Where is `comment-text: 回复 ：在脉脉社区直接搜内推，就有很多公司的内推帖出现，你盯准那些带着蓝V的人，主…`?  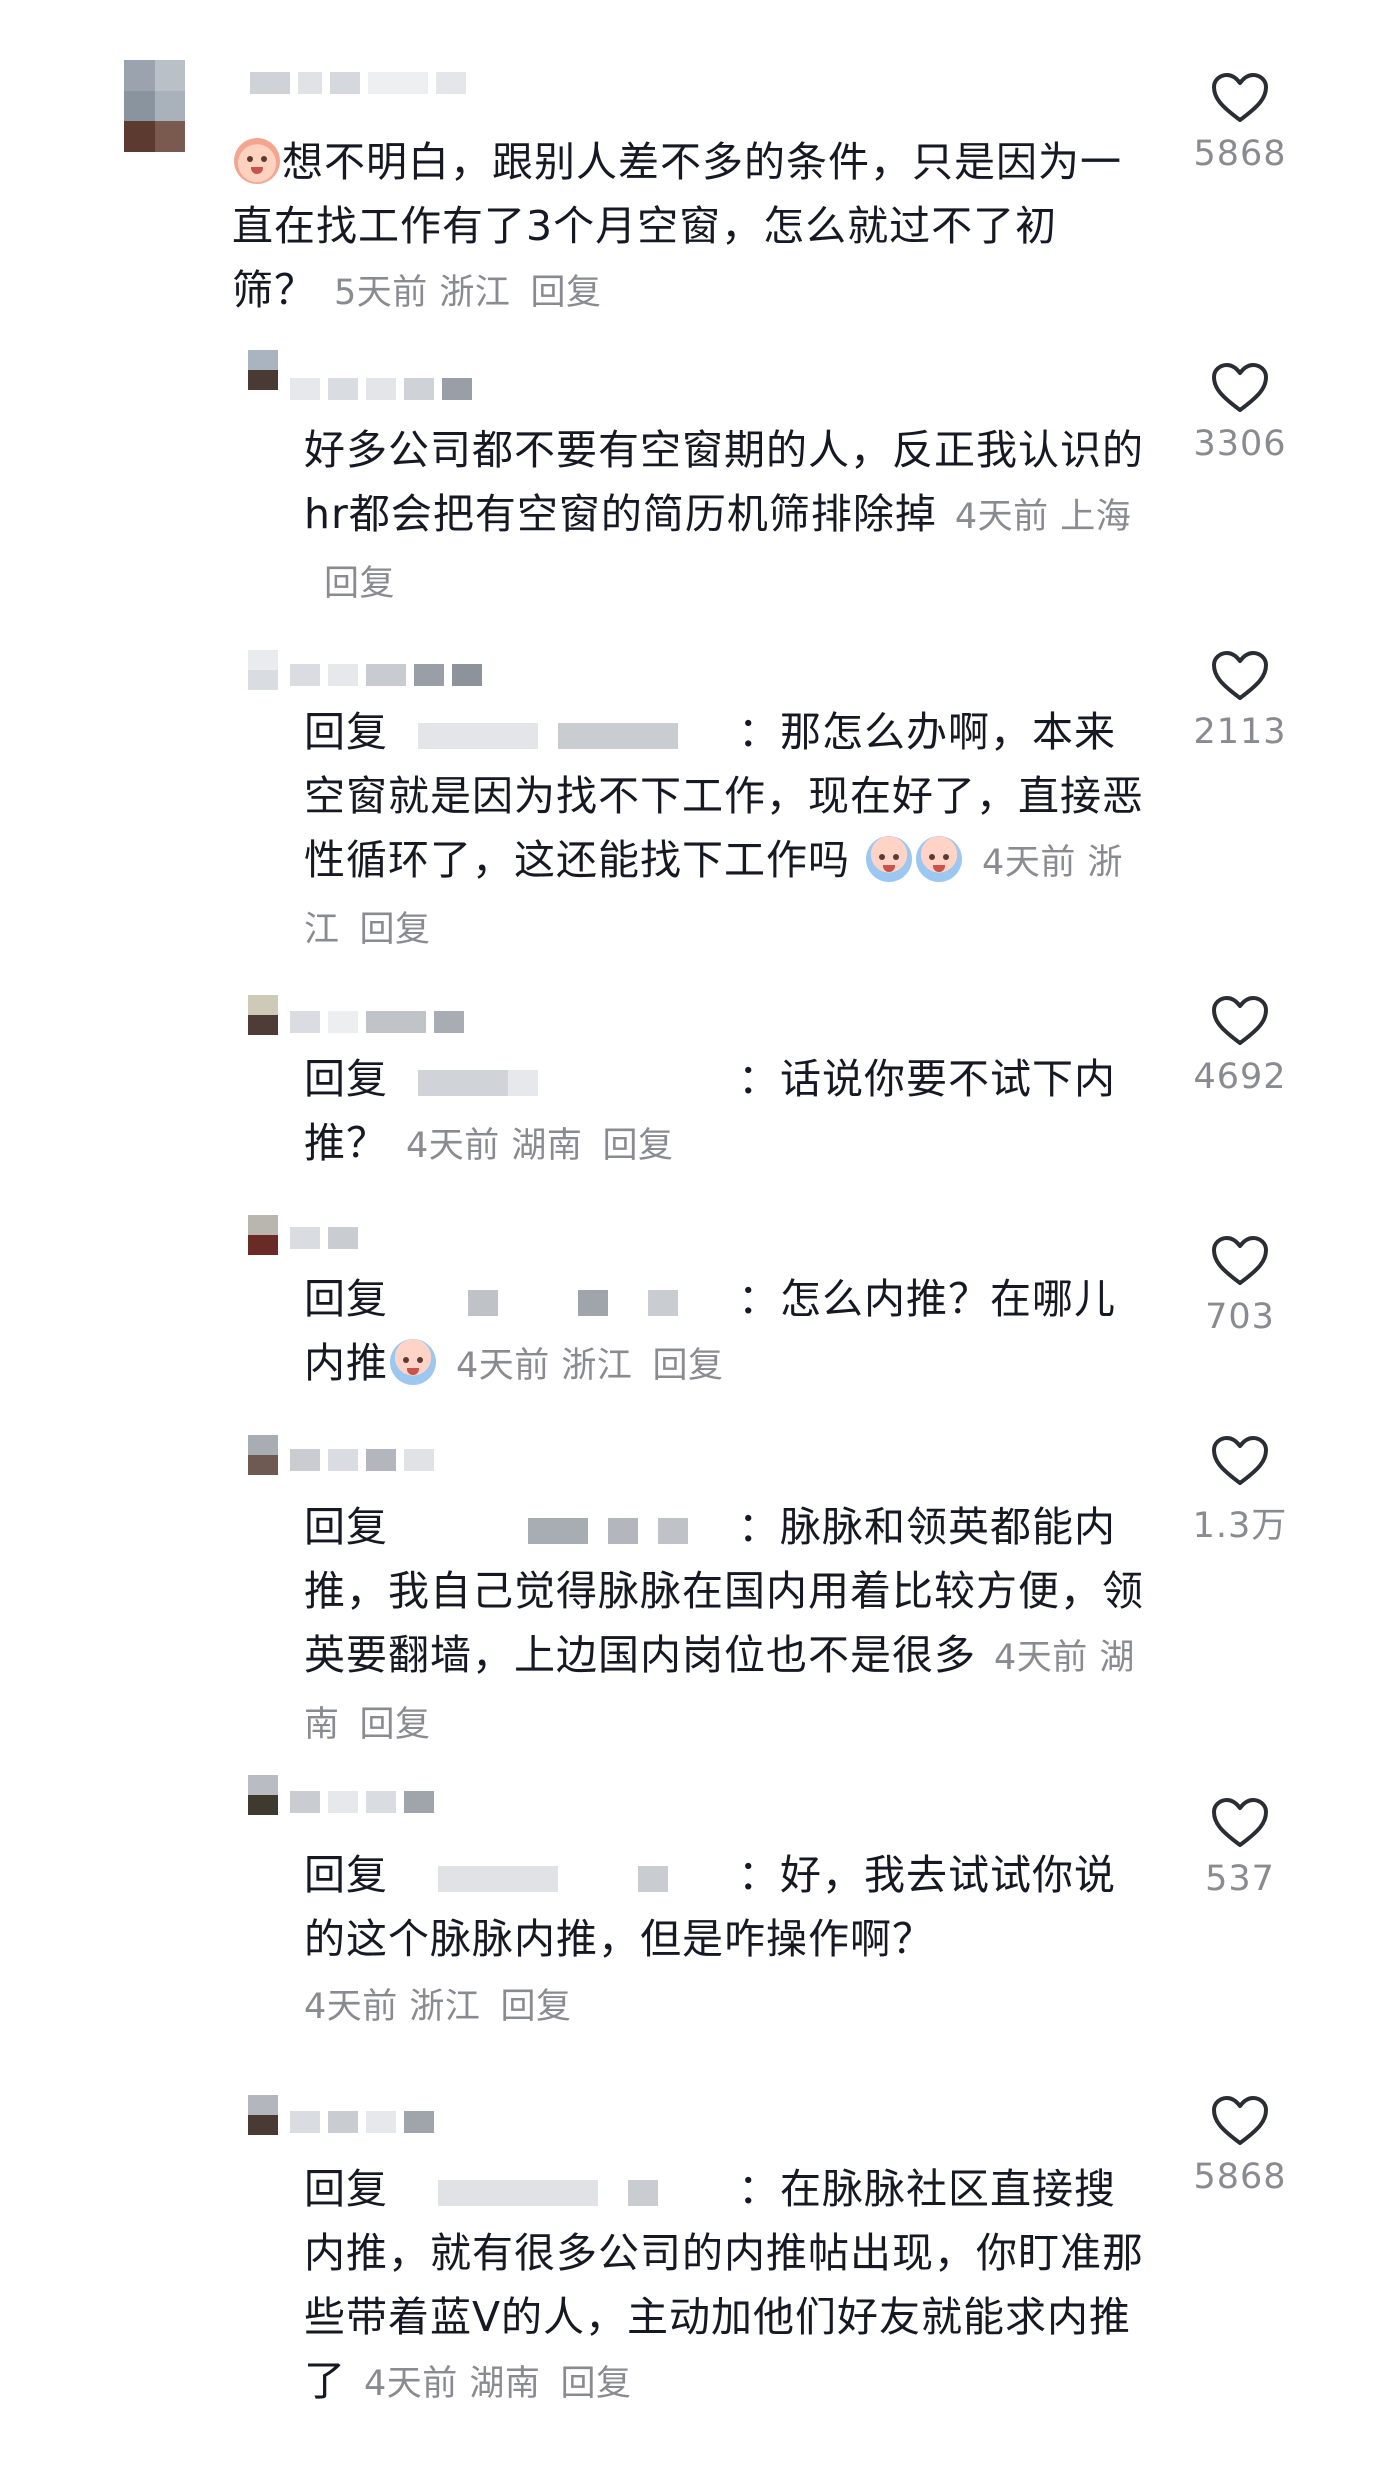 comment-text: 回复 ：在脉脉社区直接搜内推，就有很多公司的内推帖出现，你盯准那些带着蓝V的人，主… is located at coordinates (724, 2285).